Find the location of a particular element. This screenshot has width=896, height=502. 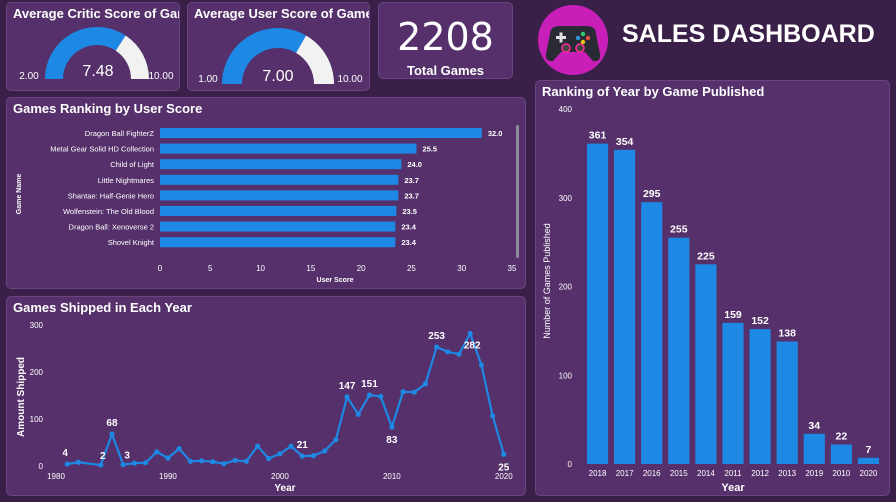

vbar-x-tick: 2010 is located at coordinates (841, 473).